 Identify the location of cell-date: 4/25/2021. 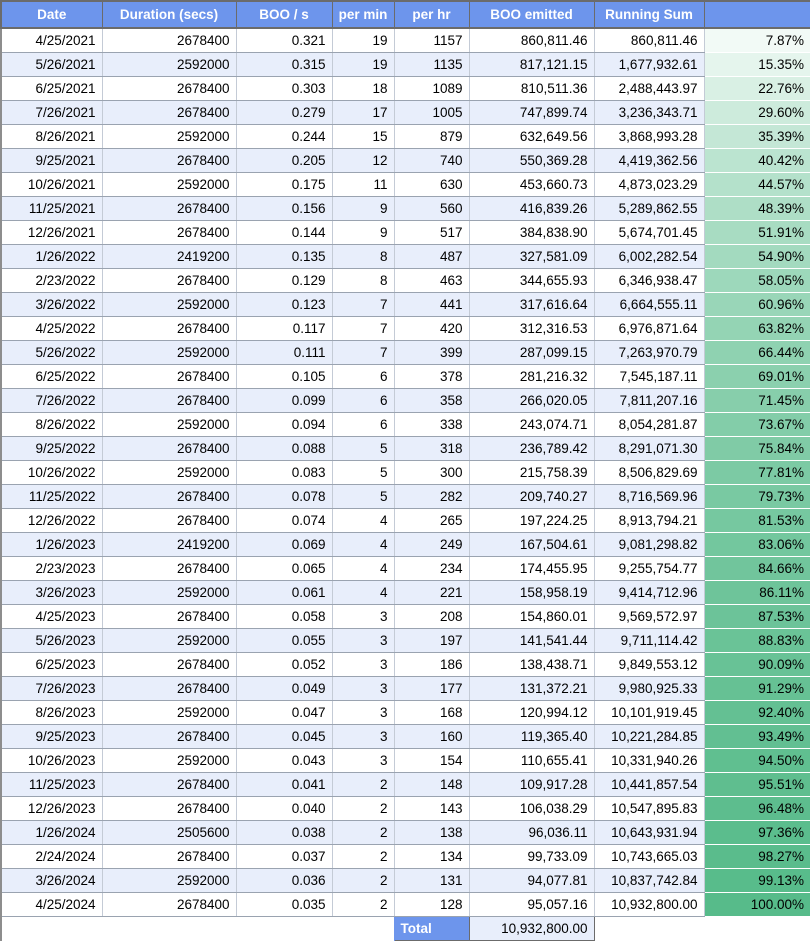
(51, 40).